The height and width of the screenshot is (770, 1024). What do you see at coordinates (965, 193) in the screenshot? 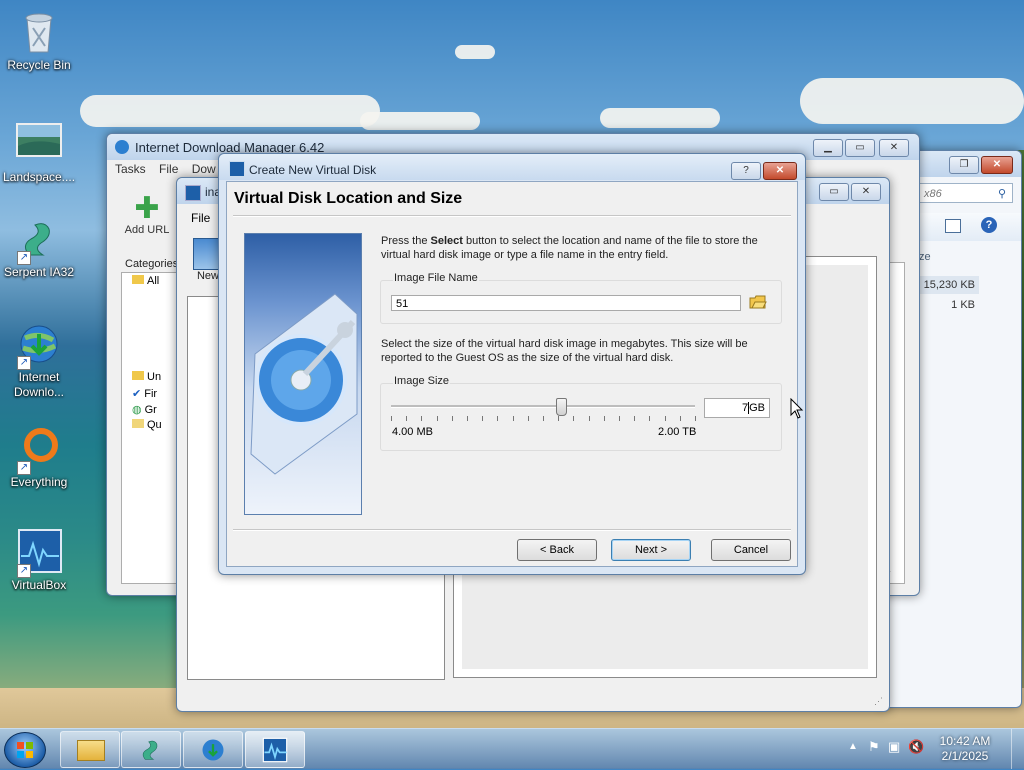
I see `search-box: x86 ⚲` at bounding box center [965, 193].